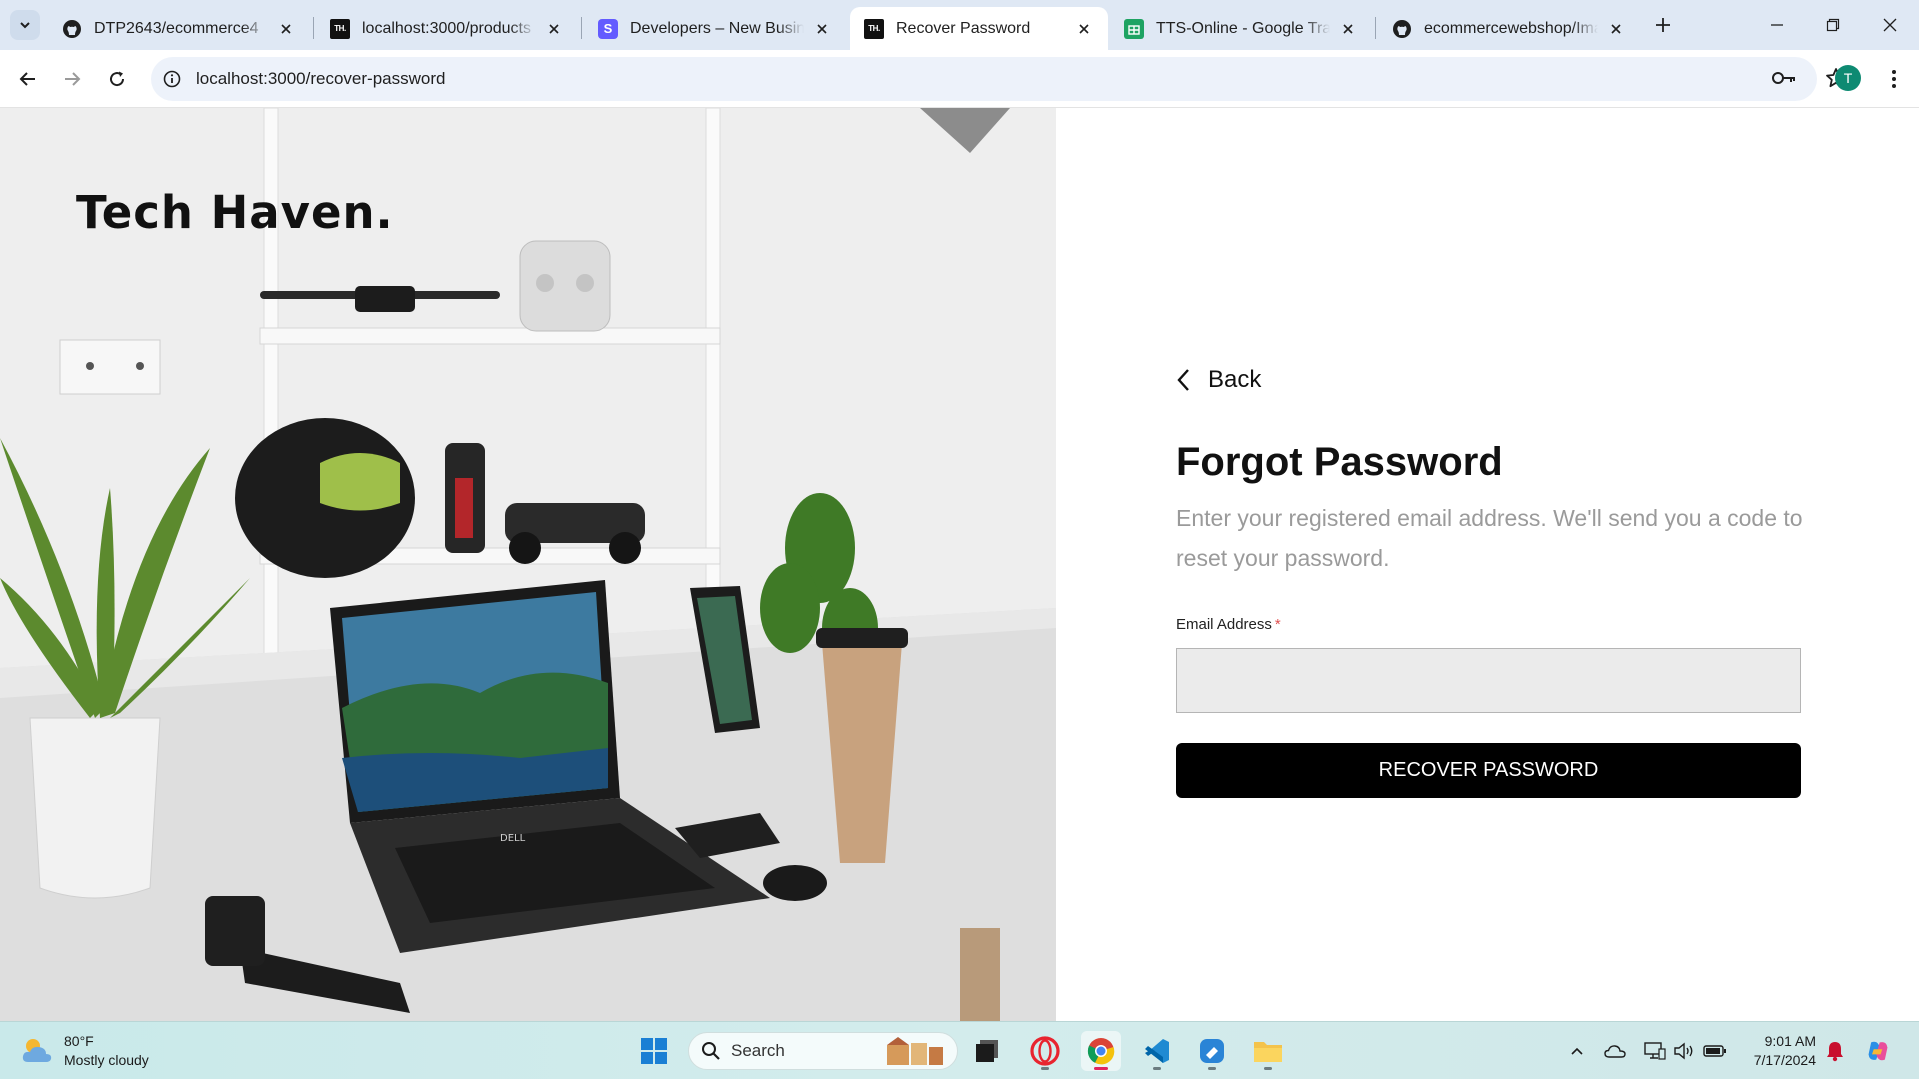 Image resolution: width=1919 pixels, height=1079 pixels. I want to click on partly-cloudy-icon, so click(37, 1050).